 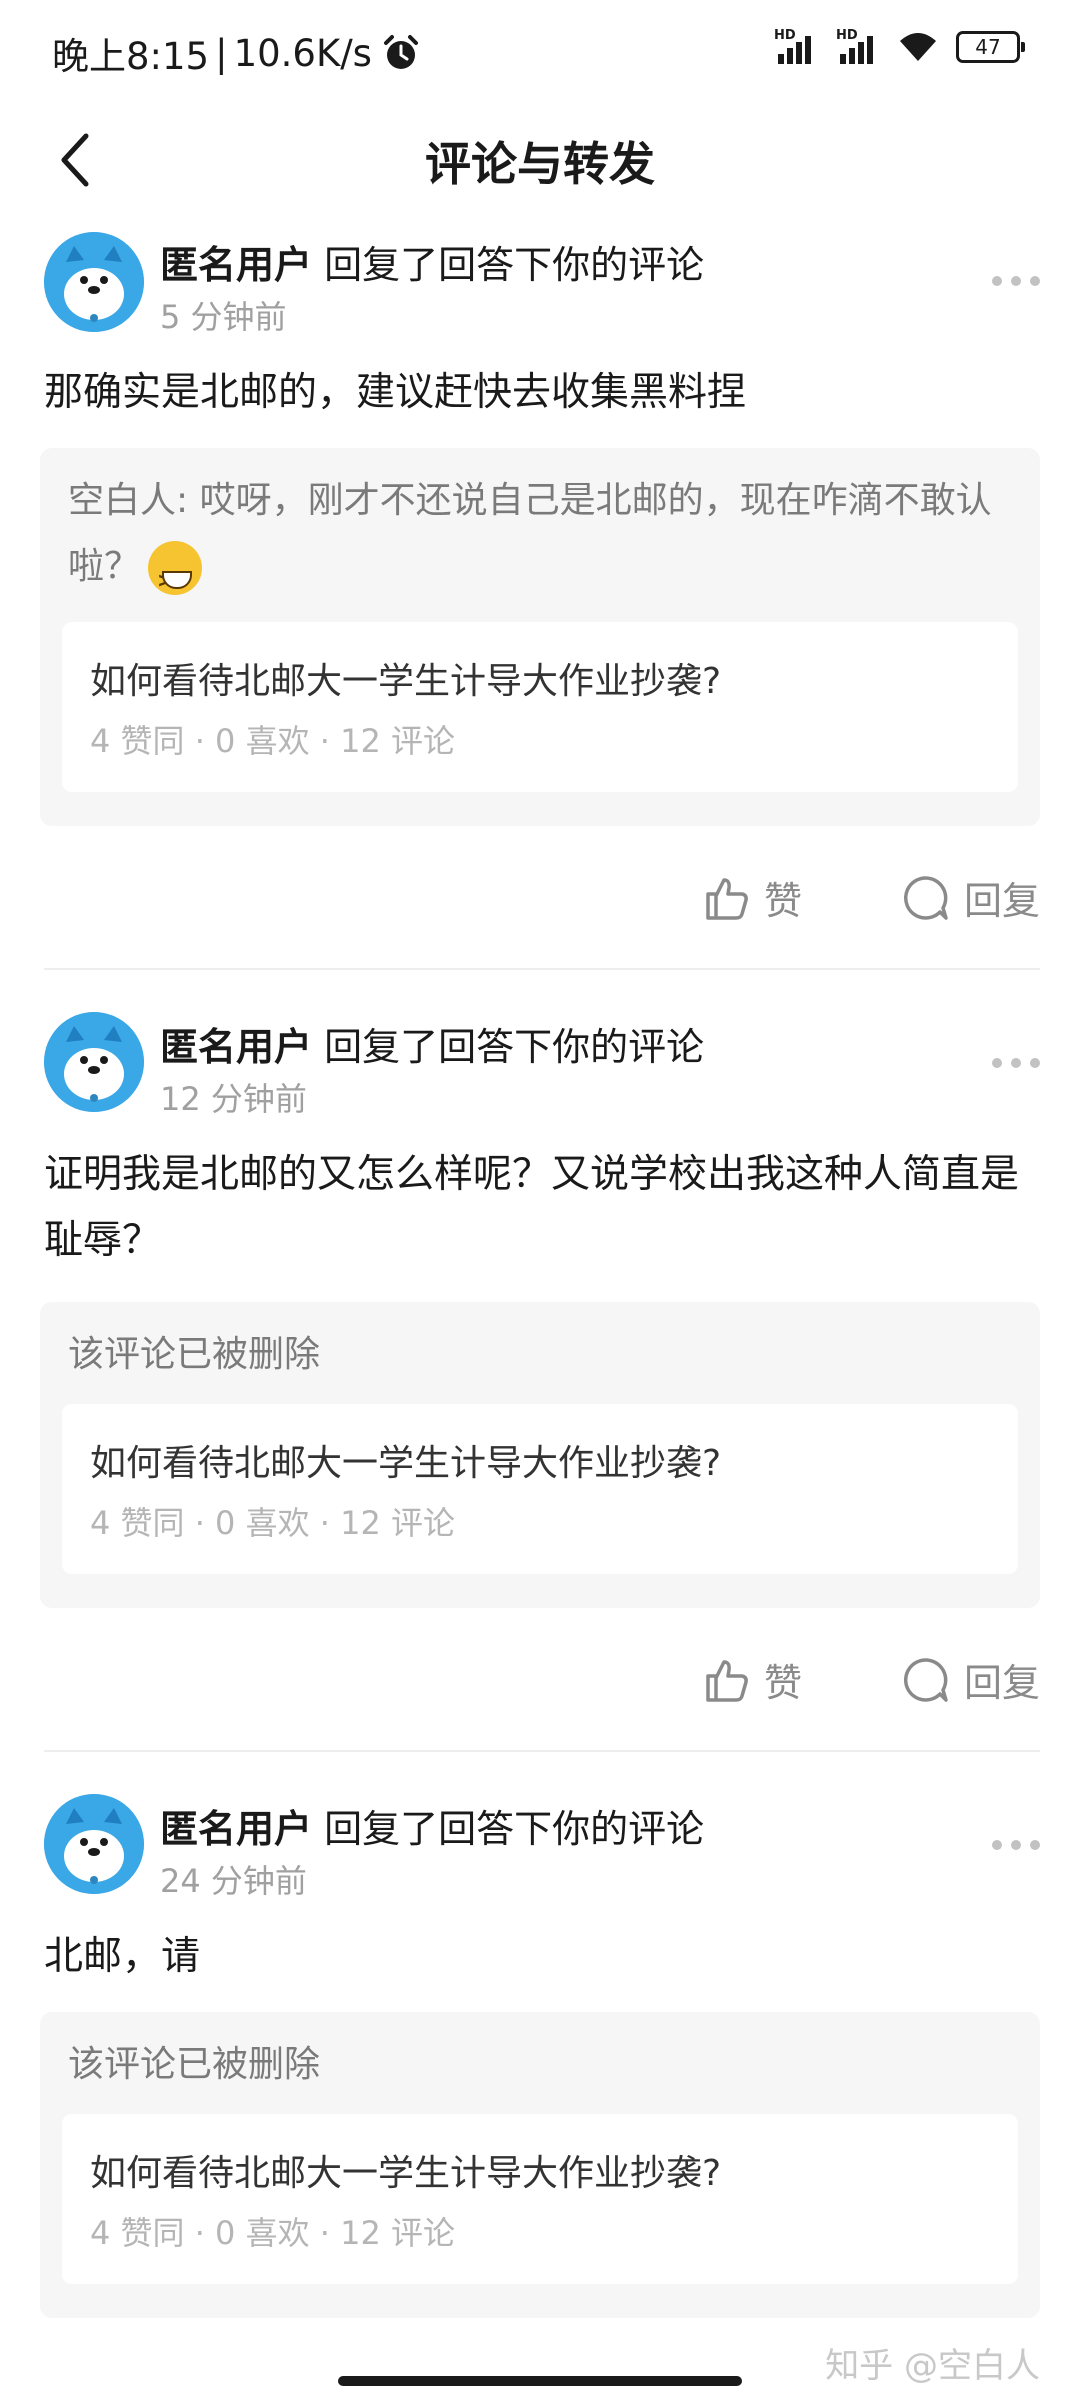 What do you see at coordinates (540, 2381) in the screenshot?
I see `home-indicator` at bounding box center [540, 2381].